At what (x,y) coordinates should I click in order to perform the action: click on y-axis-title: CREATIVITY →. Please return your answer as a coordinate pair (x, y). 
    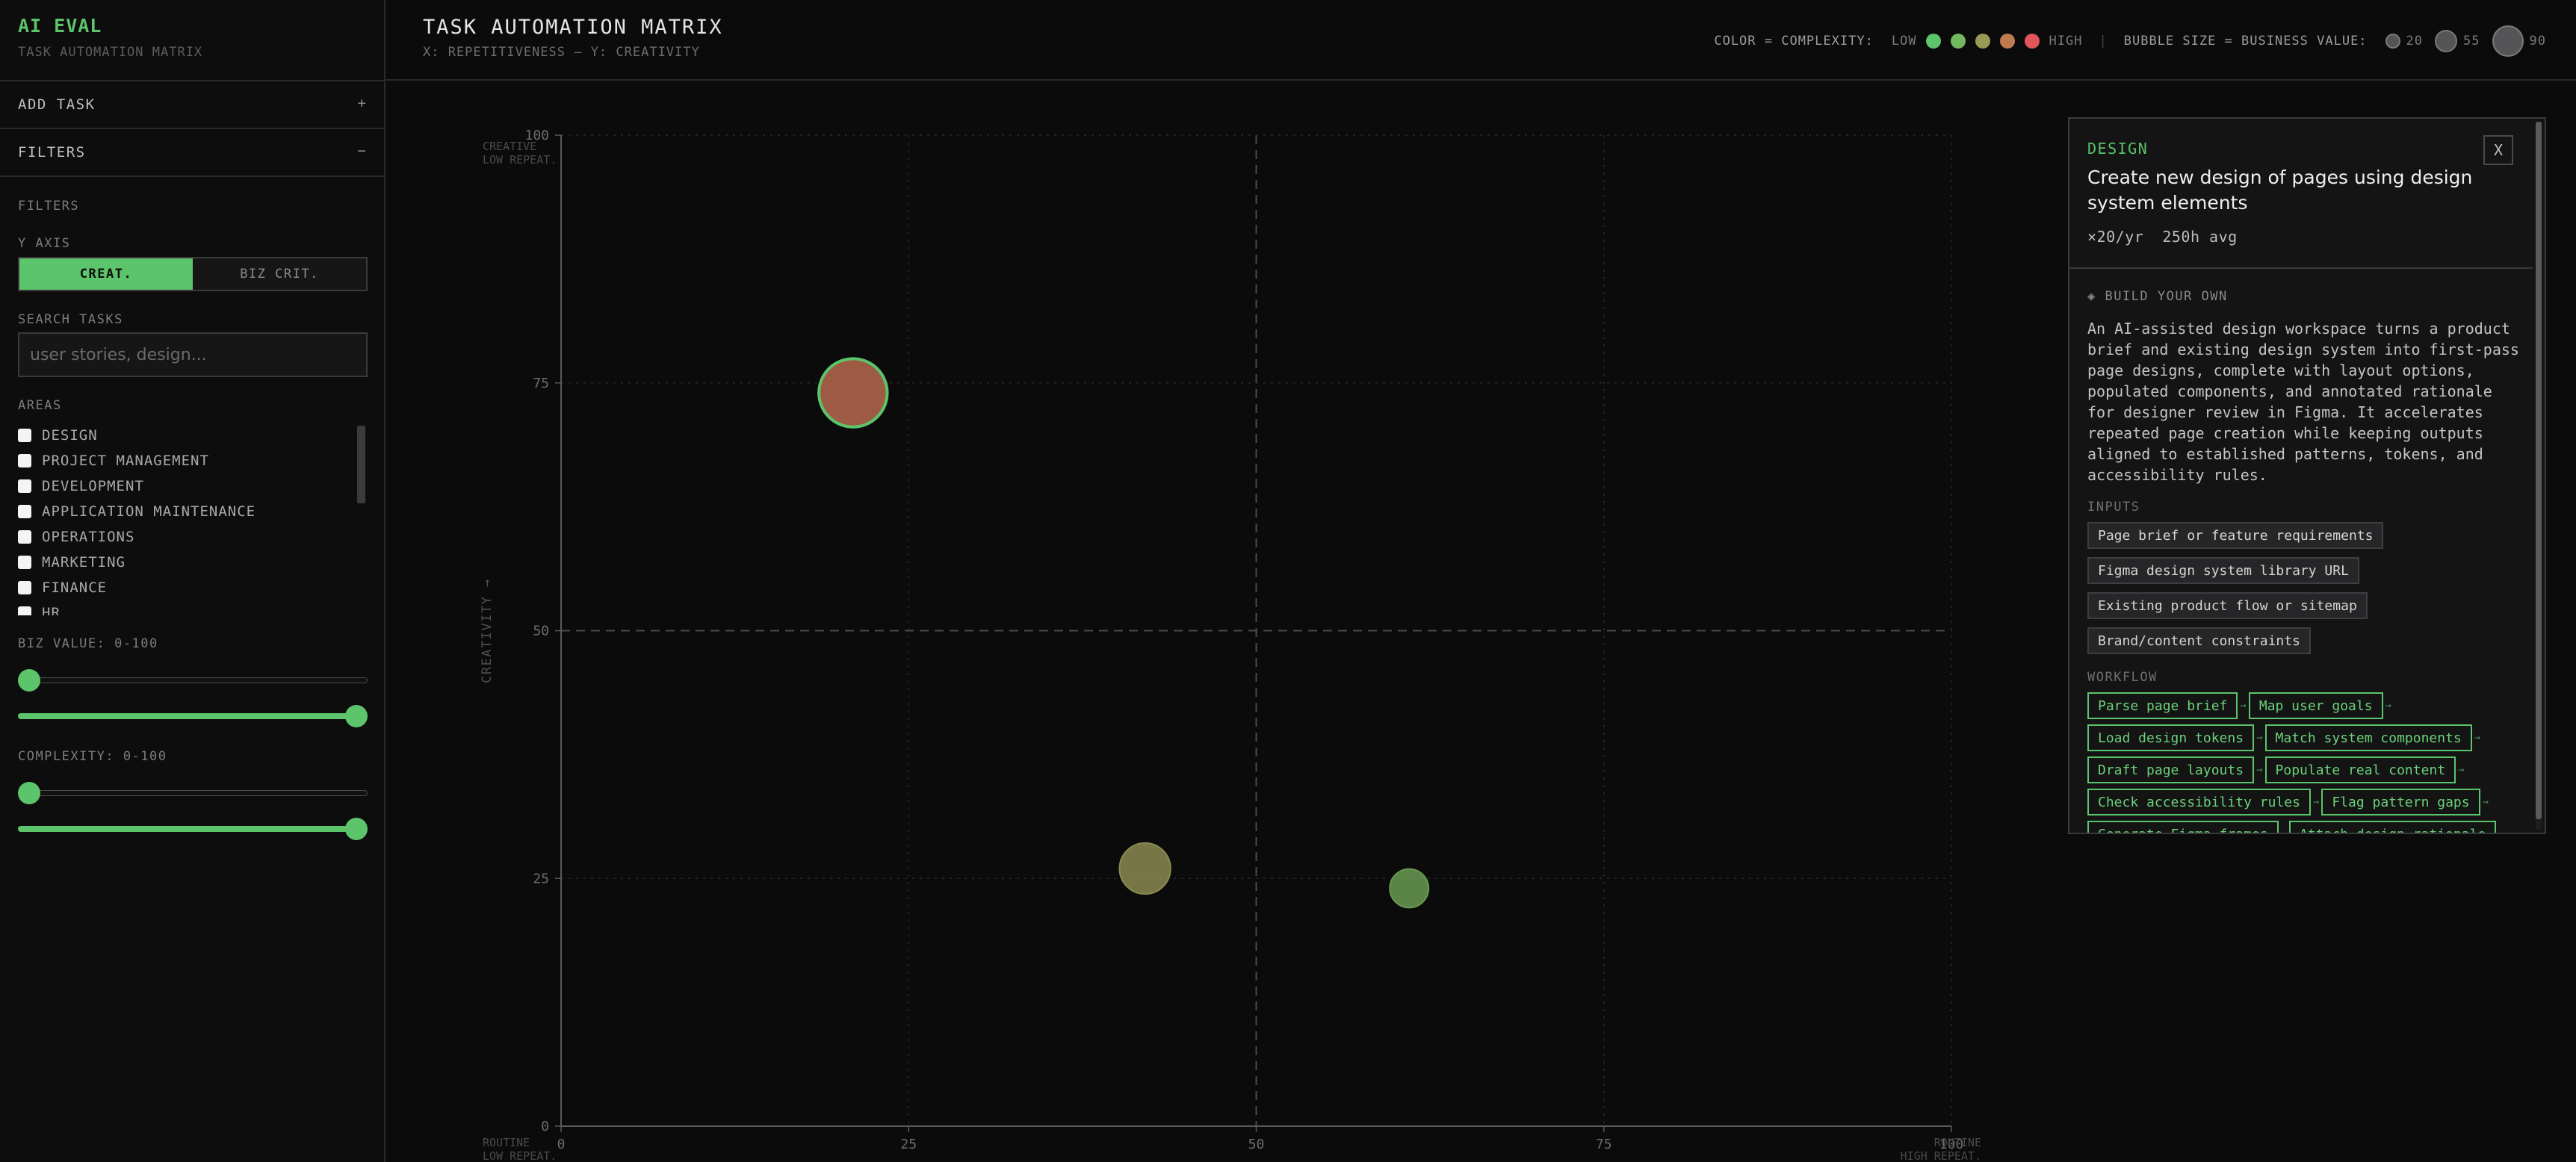
    Looking at the image, I should click on (487, 630).